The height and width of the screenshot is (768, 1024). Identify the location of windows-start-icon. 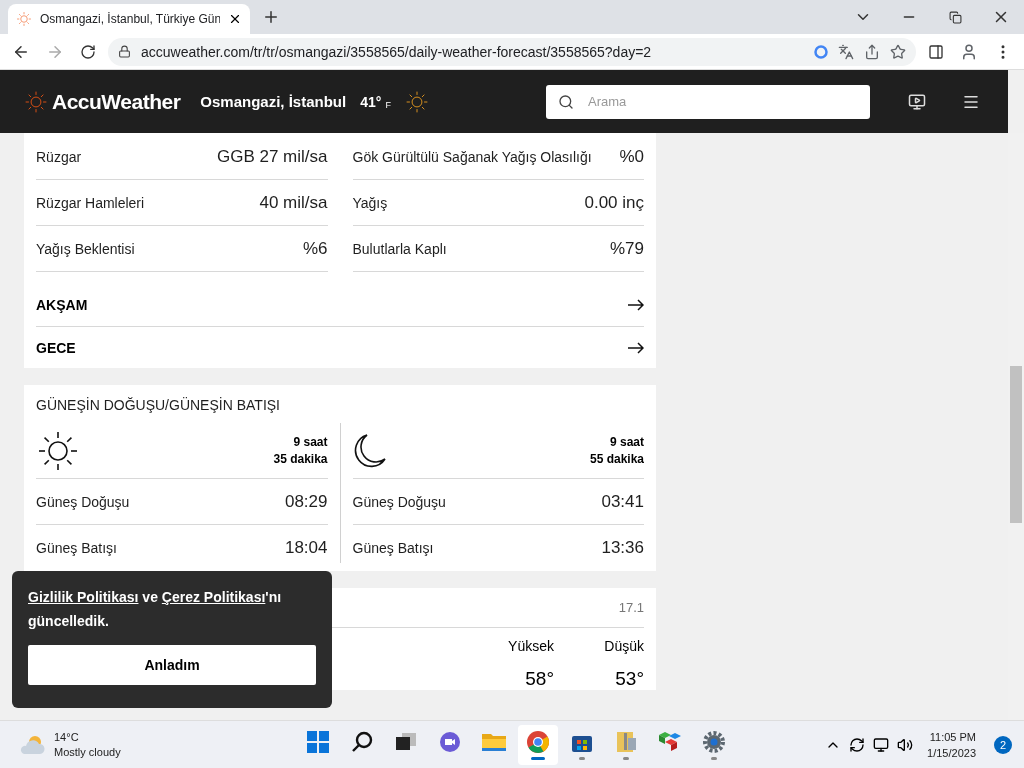
(318, 741).